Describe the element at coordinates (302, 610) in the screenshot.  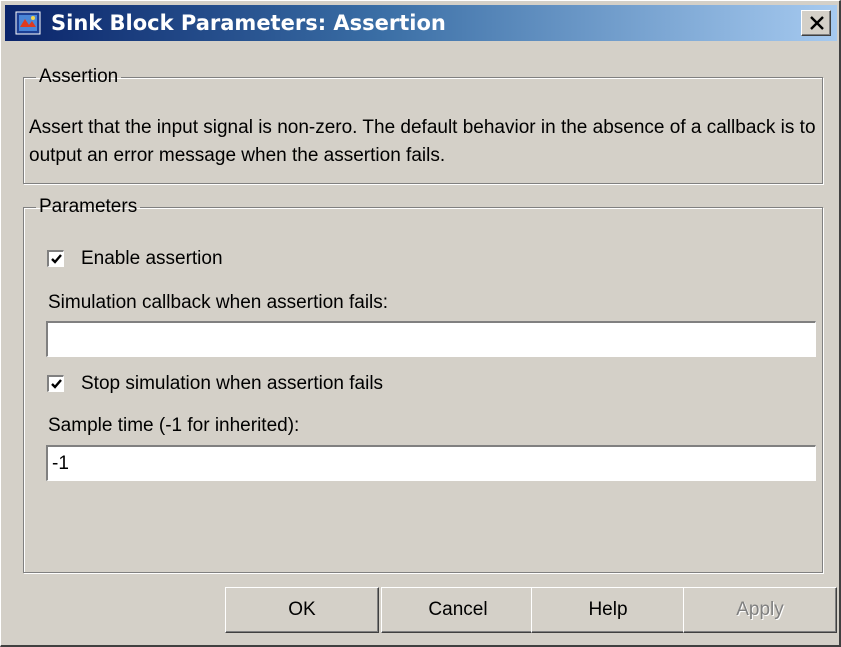
I see `ok-button: OK` at that location.